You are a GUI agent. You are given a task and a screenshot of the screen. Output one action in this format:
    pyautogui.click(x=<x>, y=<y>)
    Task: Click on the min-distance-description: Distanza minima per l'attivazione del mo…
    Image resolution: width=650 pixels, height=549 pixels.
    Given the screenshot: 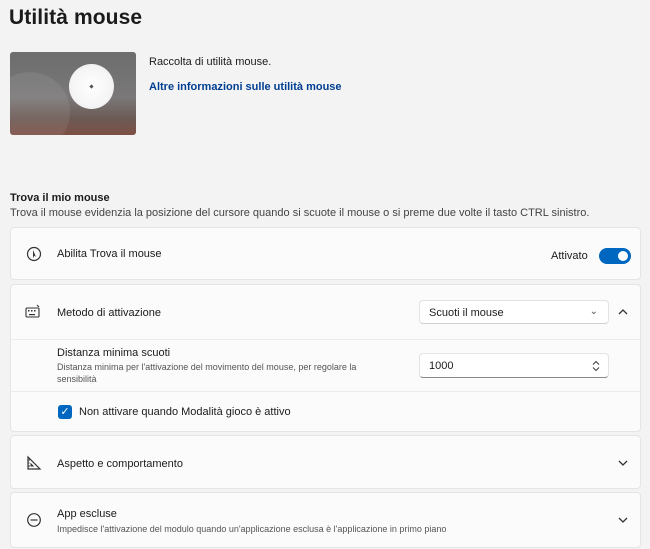 What is the action you would take?
    pyautogui.click(x=207, y=373)
    